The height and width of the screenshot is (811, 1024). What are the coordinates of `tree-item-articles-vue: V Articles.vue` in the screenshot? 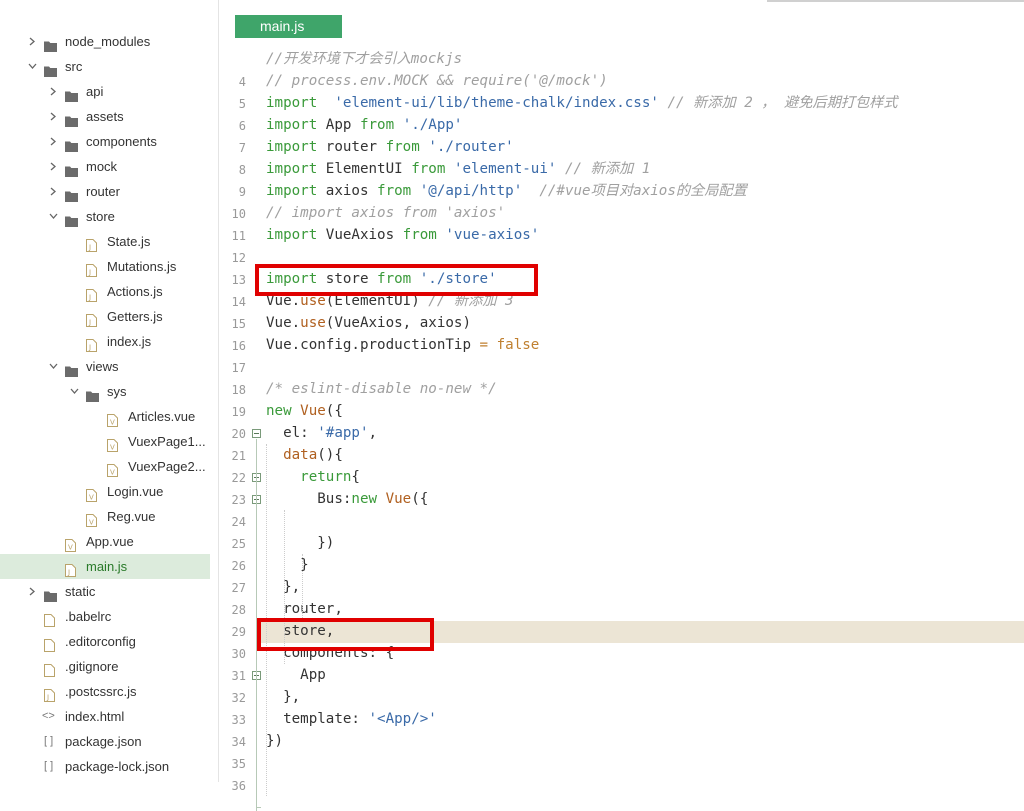 It's located at (105, 416).